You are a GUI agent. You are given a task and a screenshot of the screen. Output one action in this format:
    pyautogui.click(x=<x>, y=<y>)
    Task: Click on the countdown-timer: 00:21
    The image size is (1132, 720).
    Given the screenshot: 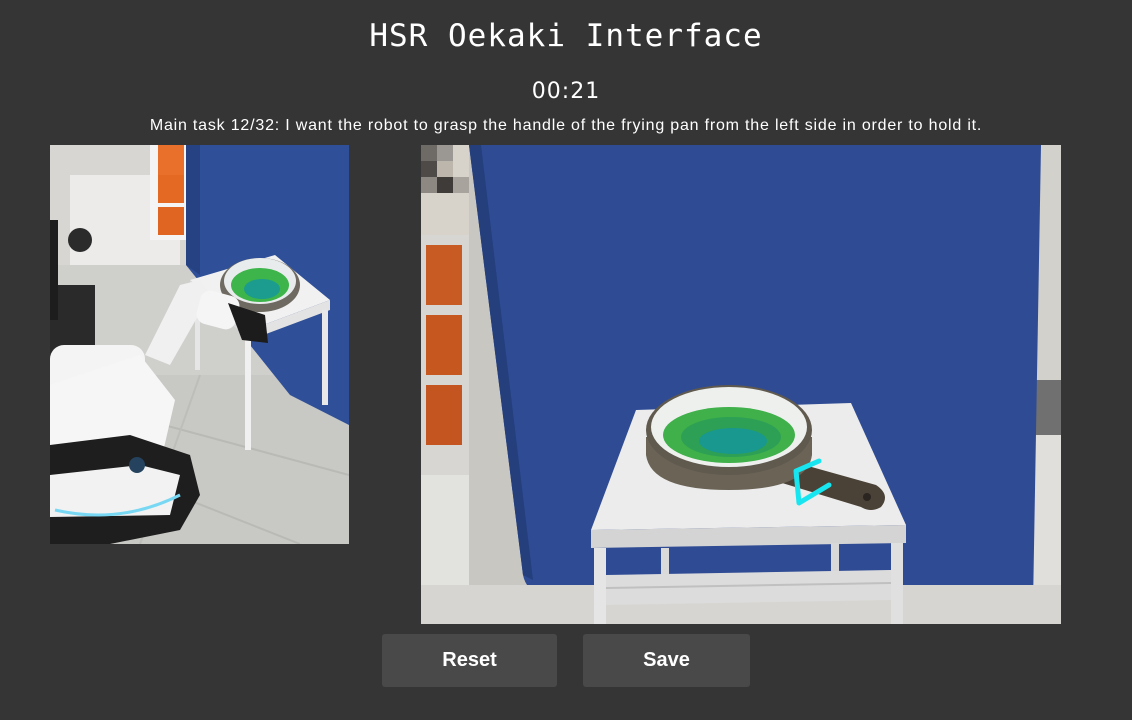 What is the action you would take?
    pyautogui.click(x=566, y=91)
    